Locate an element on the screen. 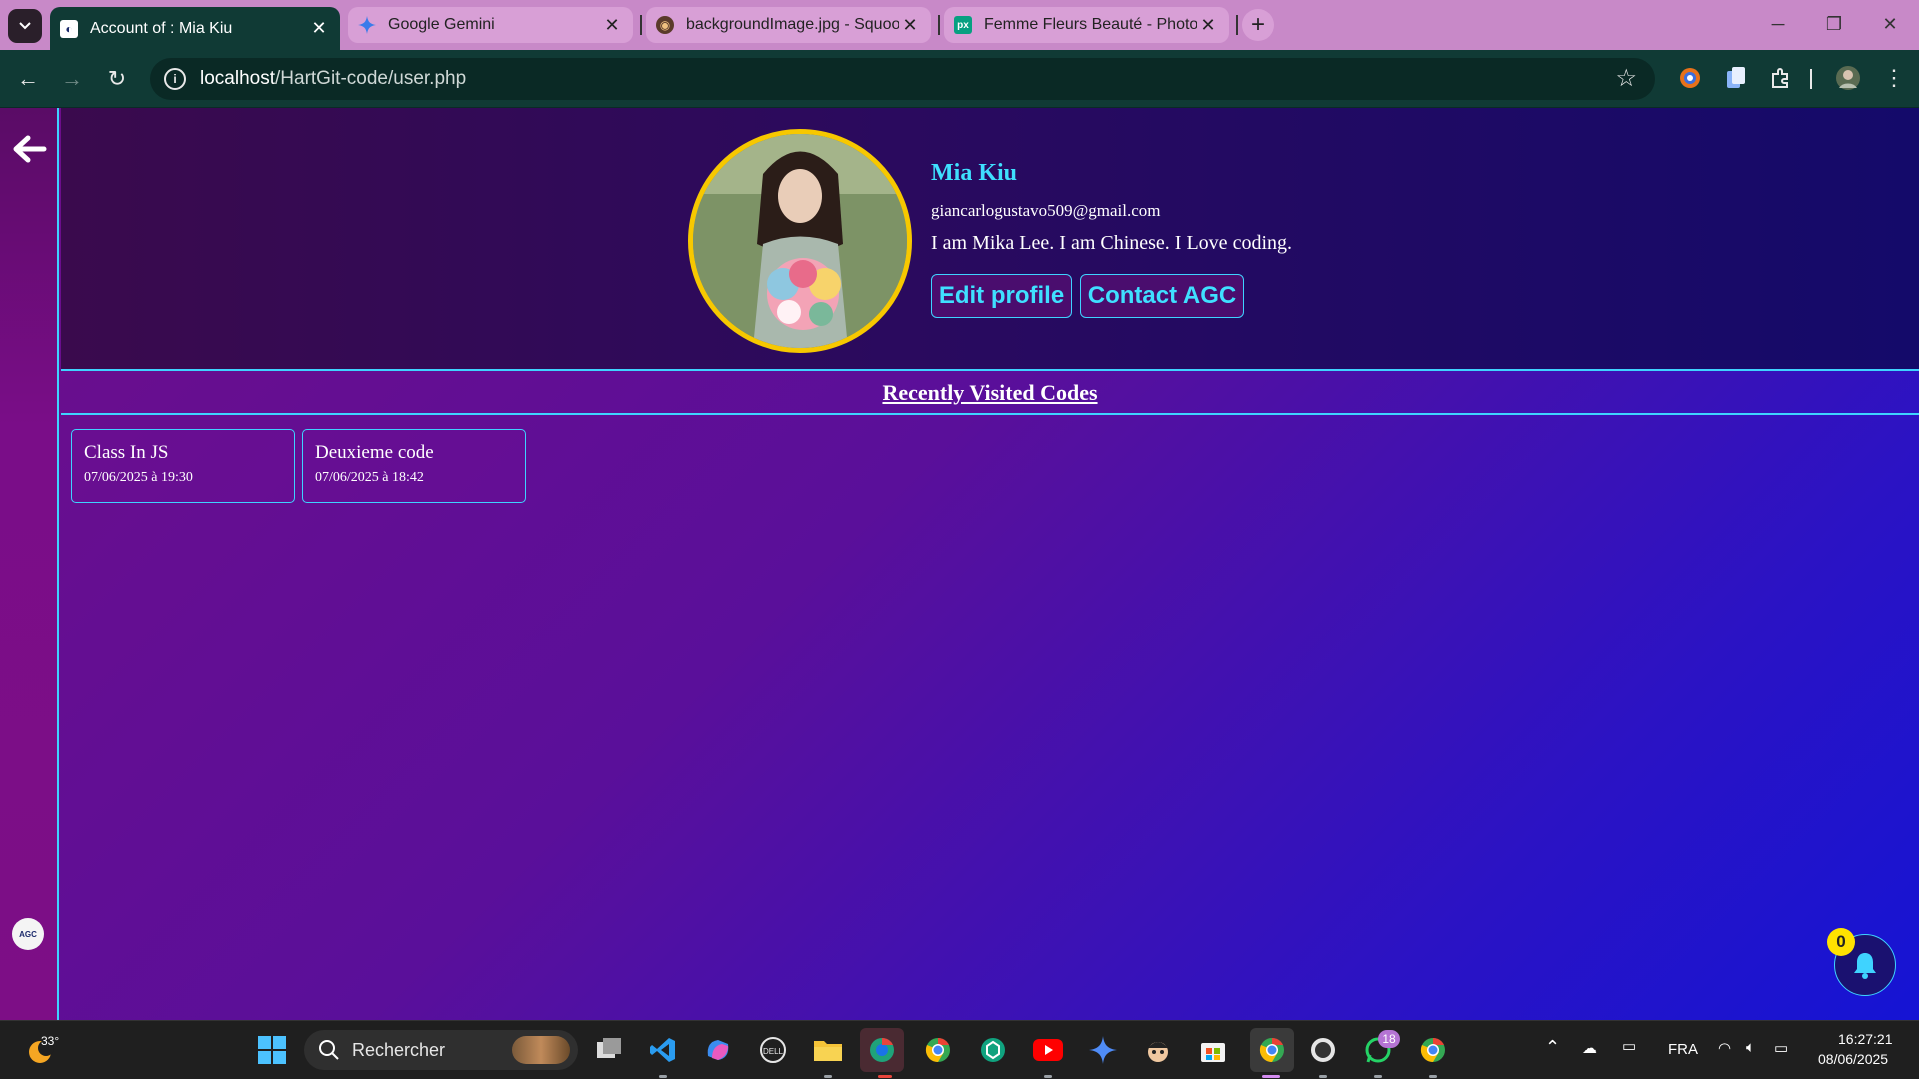 The image size is (1919, 1079). restore-button: ❐ is located at coordinates (1834, 24).